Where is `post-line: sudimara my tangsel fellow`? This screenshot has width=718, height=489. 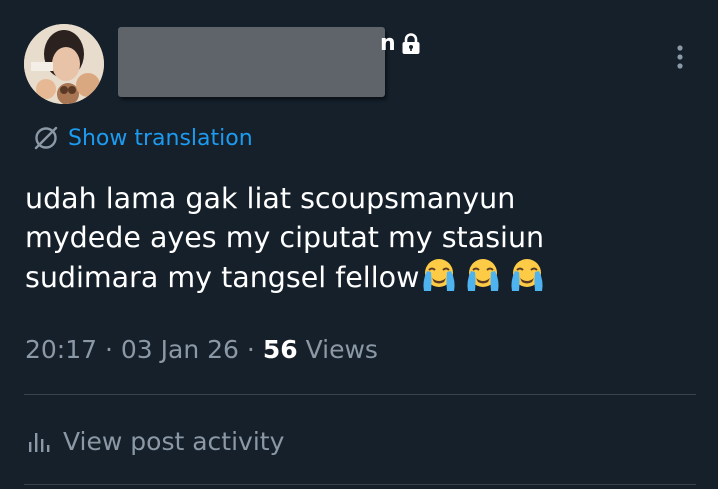 post-line: sudimara my tangsel fellow is located at coordinates (355, 277).